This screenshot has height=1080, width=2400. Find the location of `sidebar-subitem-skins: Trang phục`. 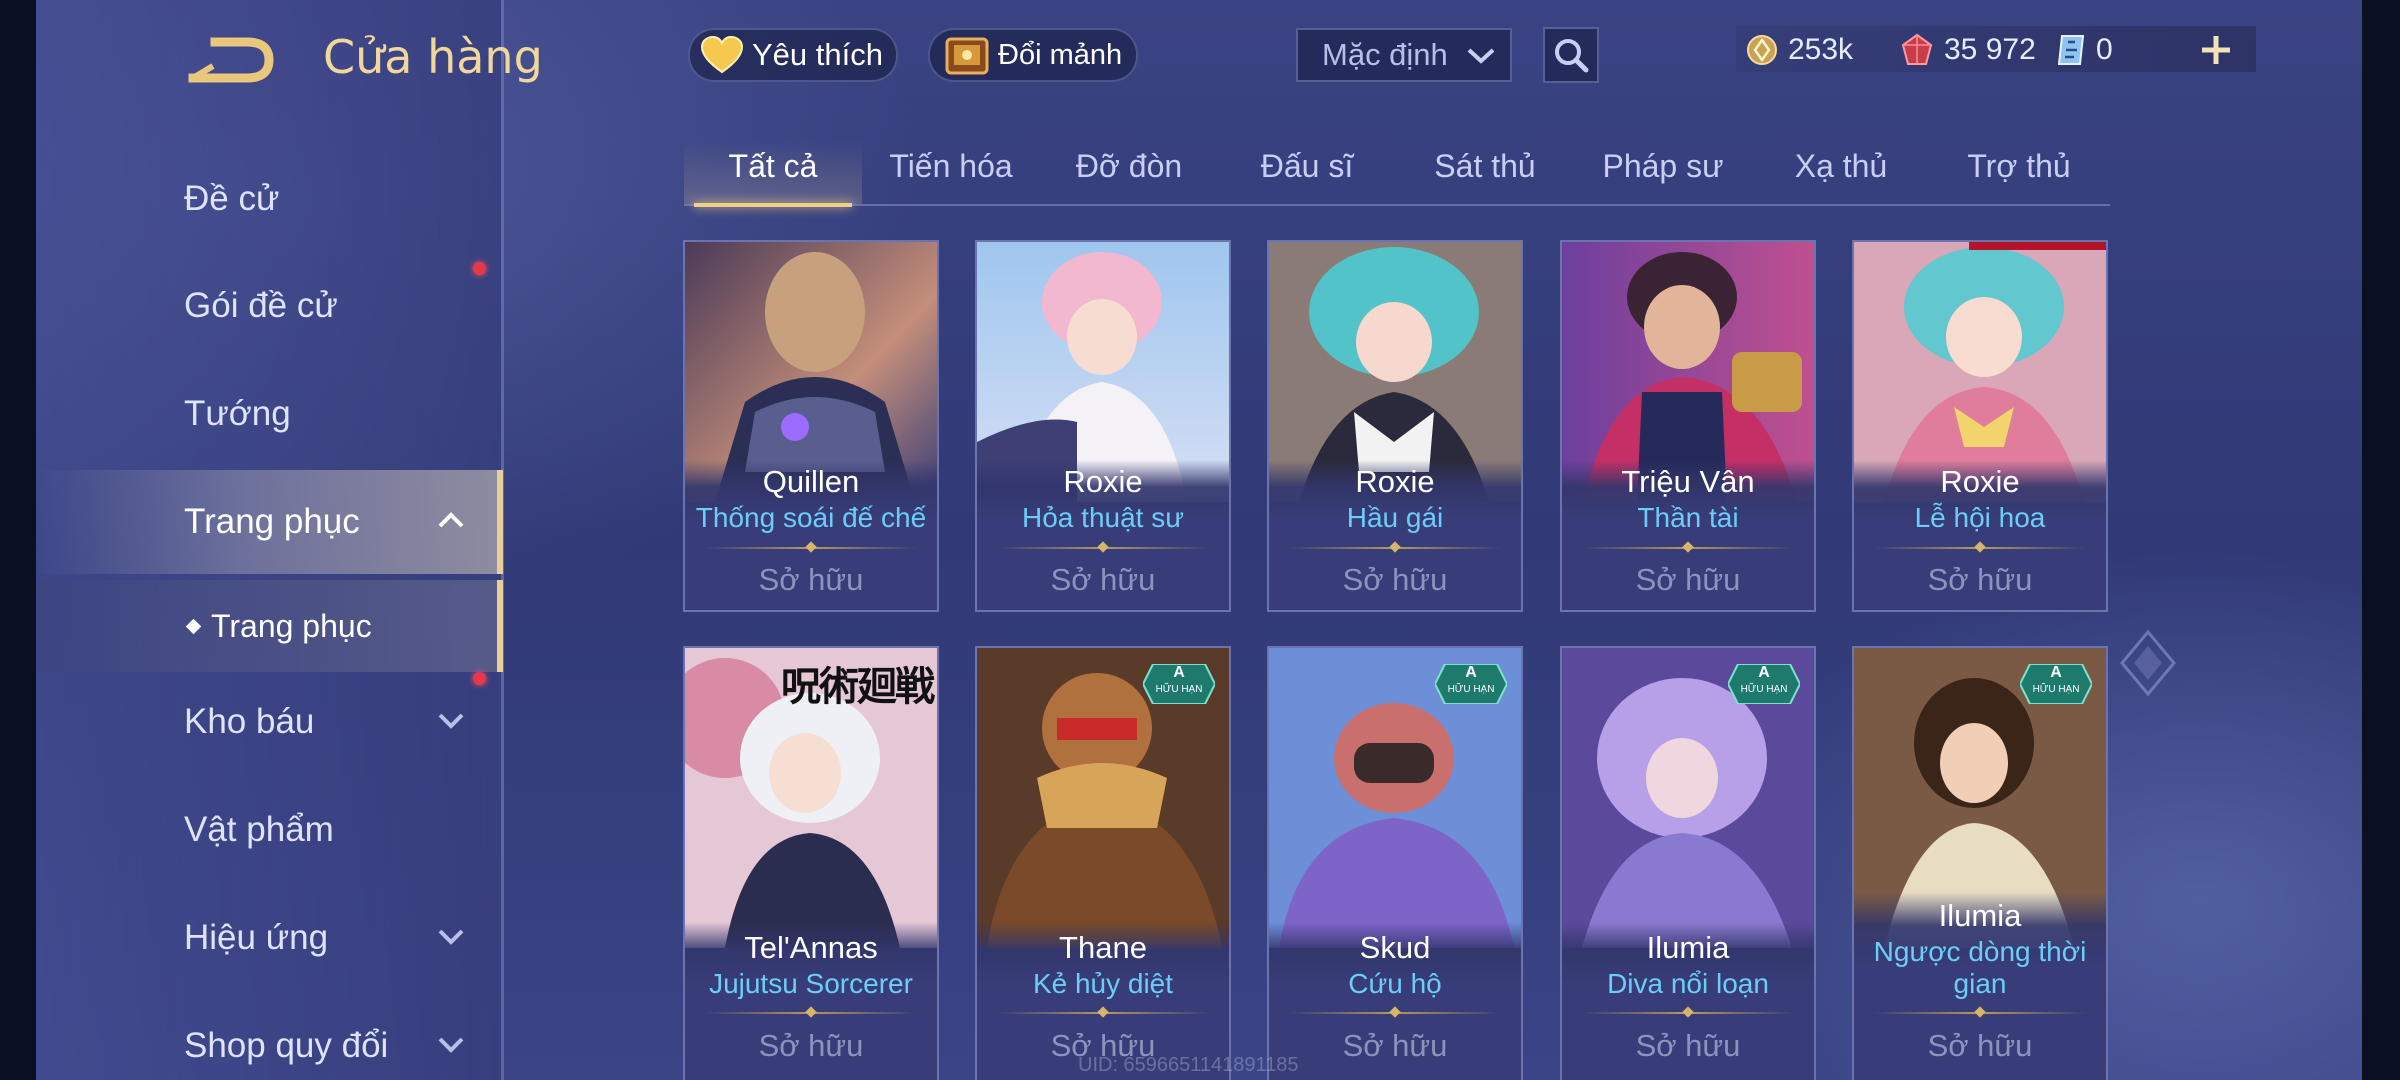

sidebar-subitem-skins: Trang phục is located at coordinates (269, 626).